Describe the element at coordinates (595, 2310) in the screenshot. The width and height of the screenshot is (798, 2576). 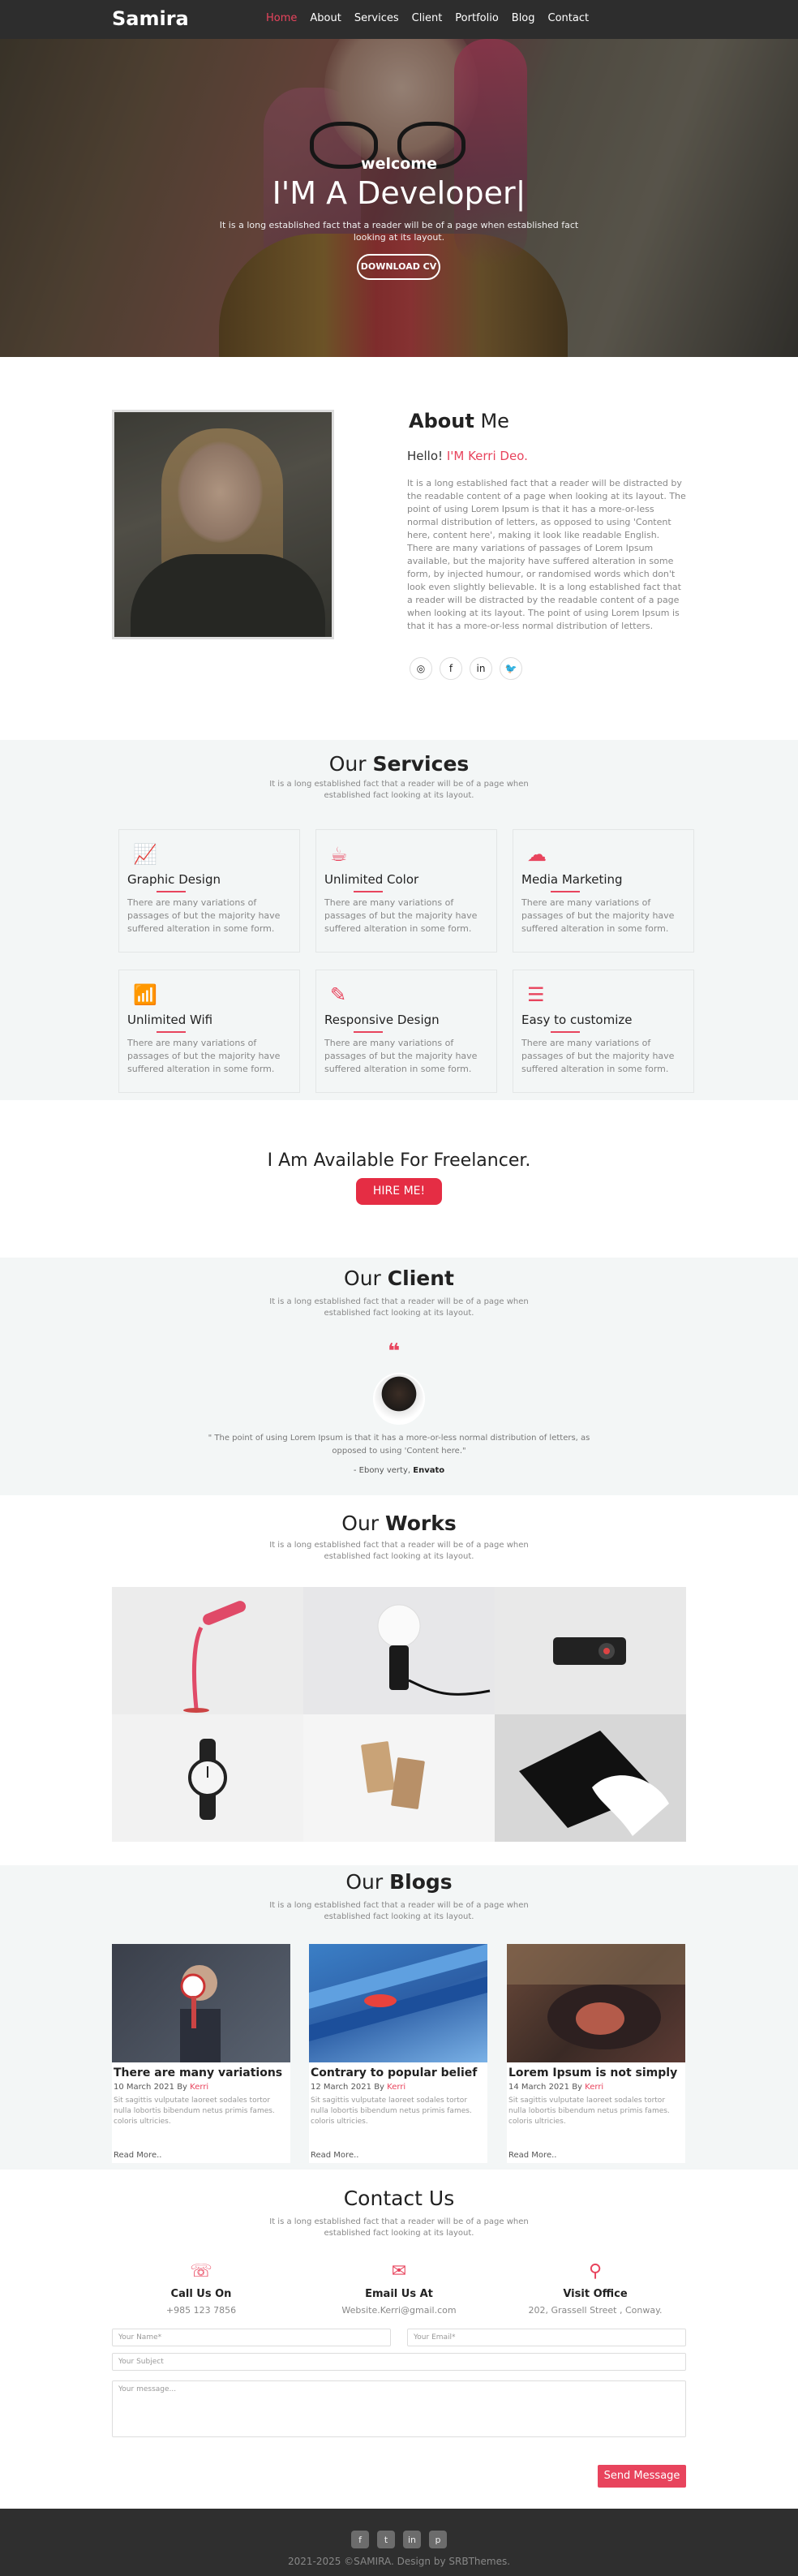
I see `contact-info-value: 202, Grassell Street , Conway.` at that location.